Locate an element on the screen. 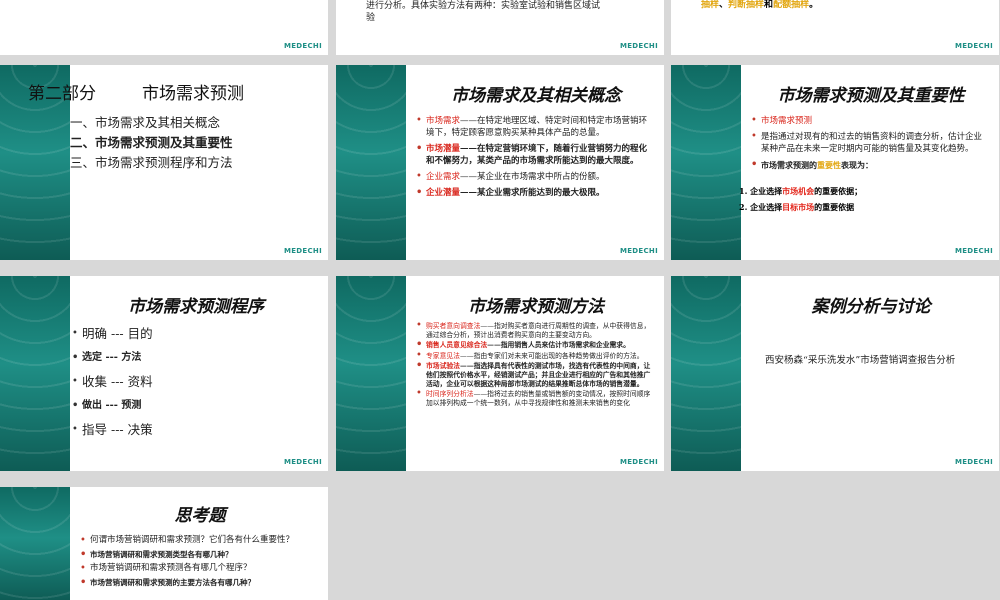 The width and height of the screenshot is (1000, 600). slide-title: 市场需求及其相关概念 is located at coordinates (536, 96).